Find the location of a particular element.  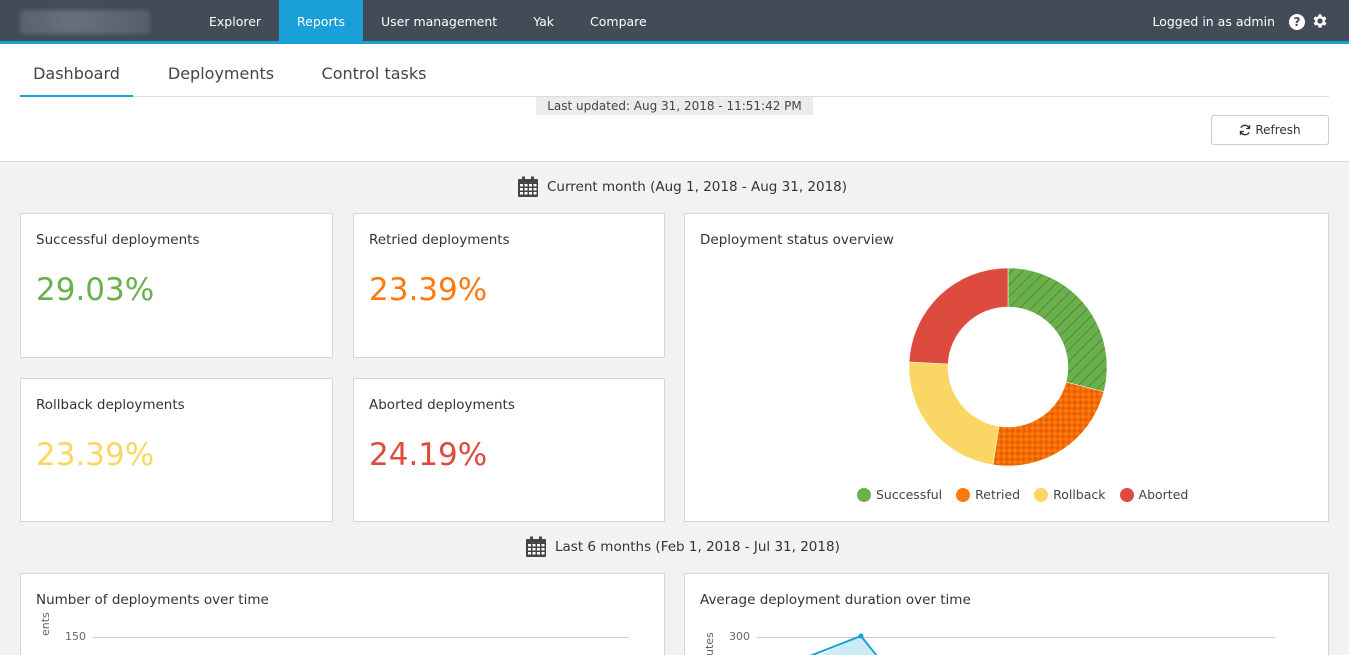

kpi-title: Aborted deployments is located at coordinates (442, 405).